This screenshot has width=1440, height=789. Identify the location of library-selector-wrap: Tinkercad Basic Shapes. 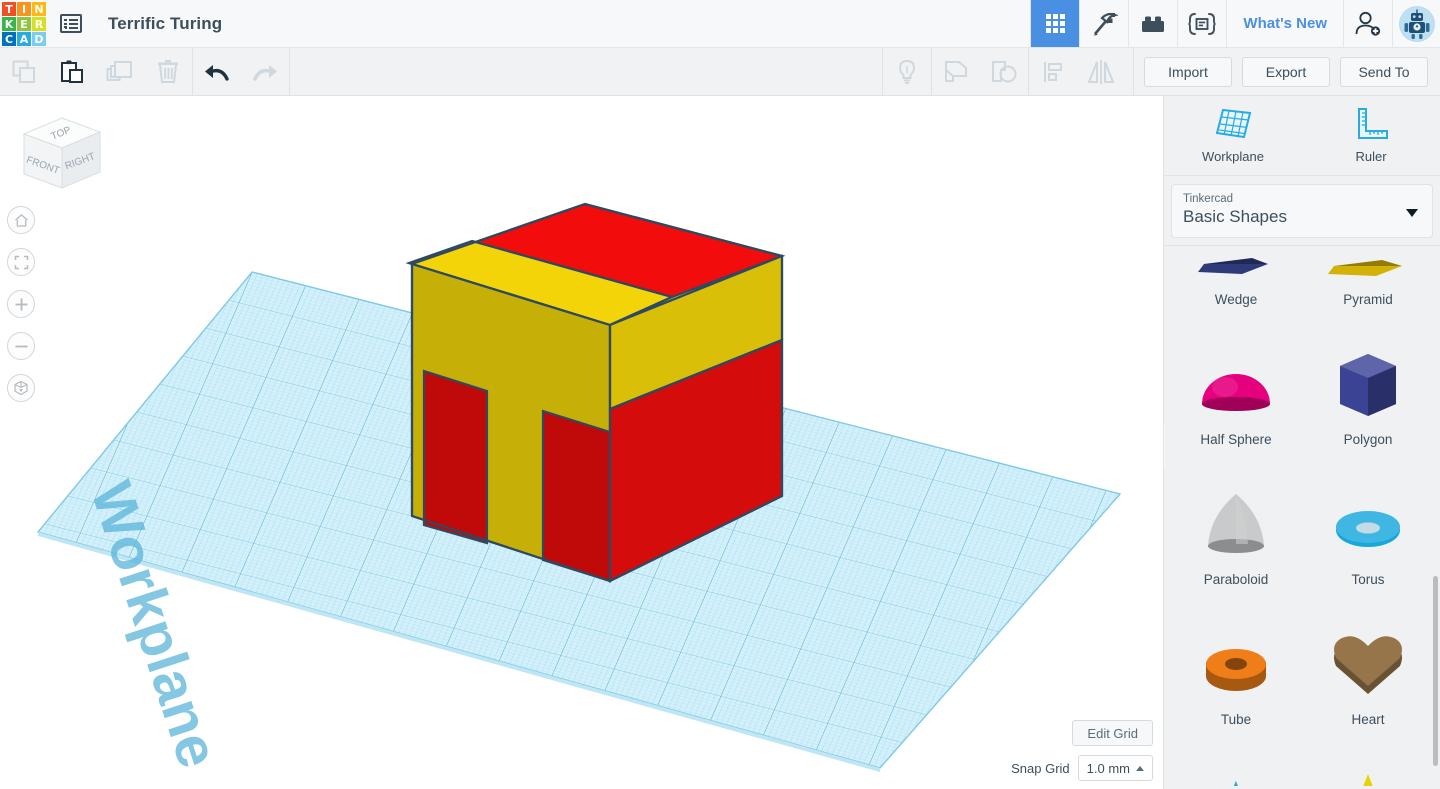
(1302, 210).